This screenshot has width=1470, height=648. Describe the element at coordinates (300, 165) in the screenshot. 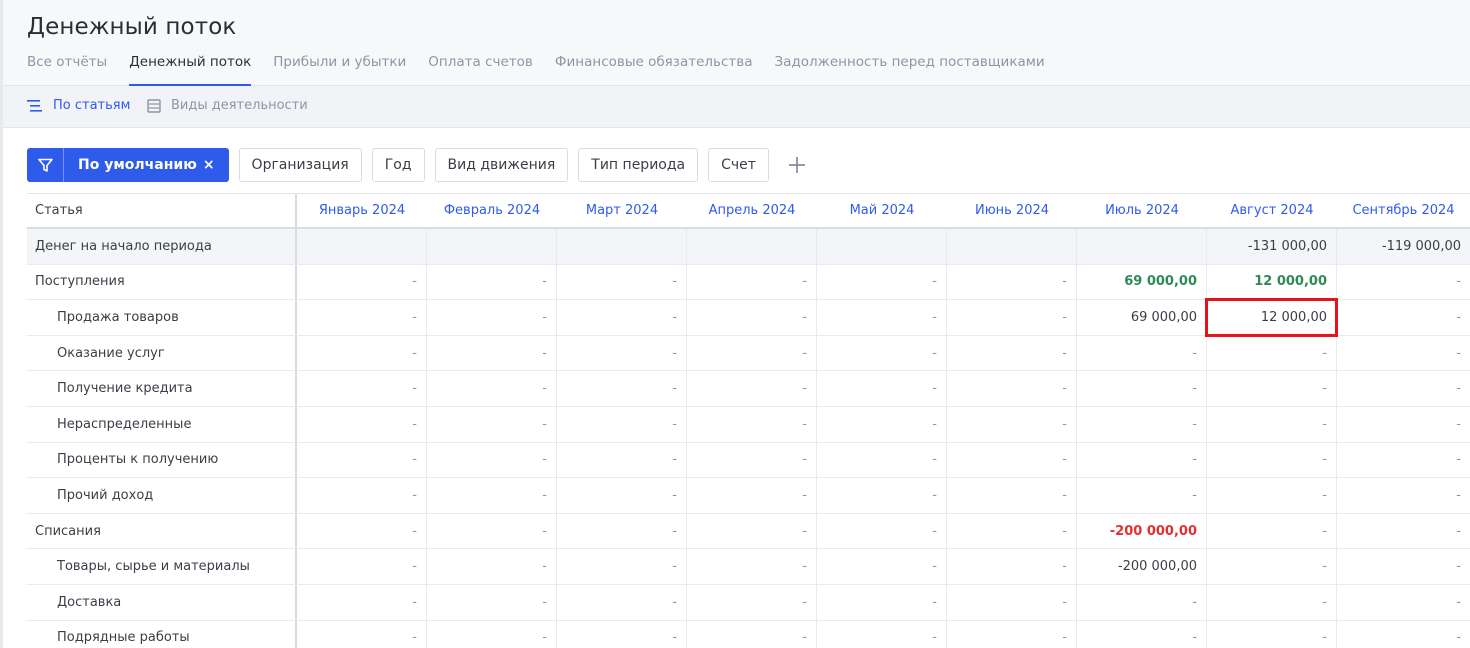

I see `filter-organization: Организация` at that location.